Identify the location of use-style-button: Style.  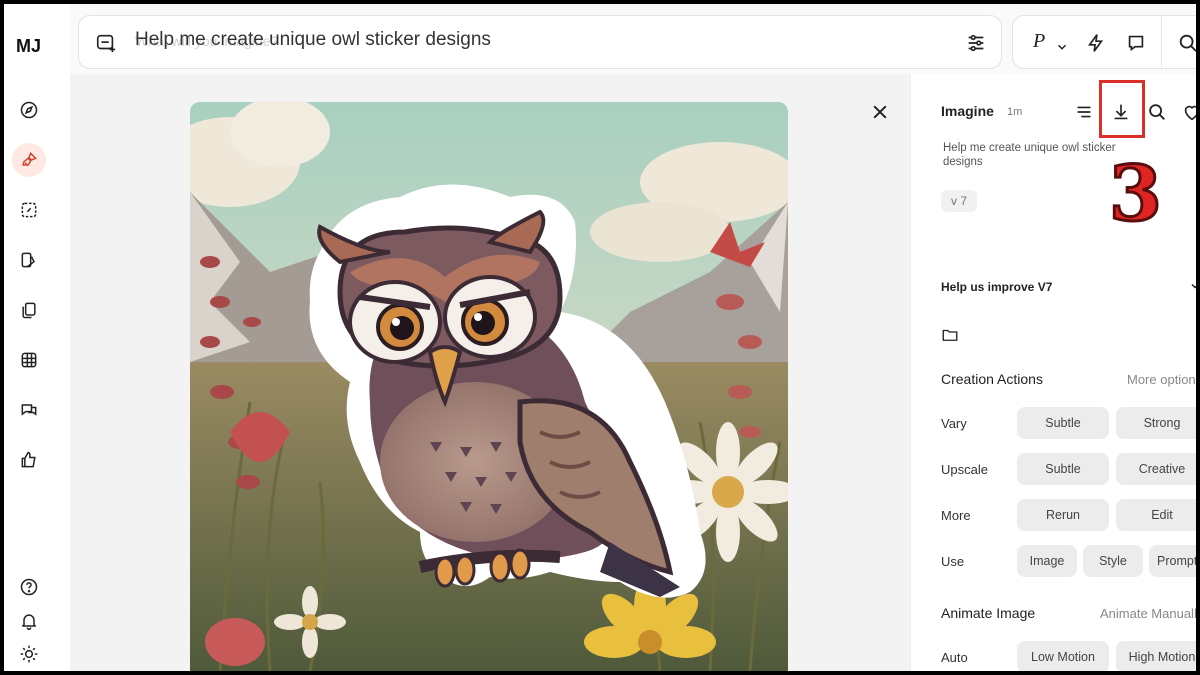
(1113, 561).